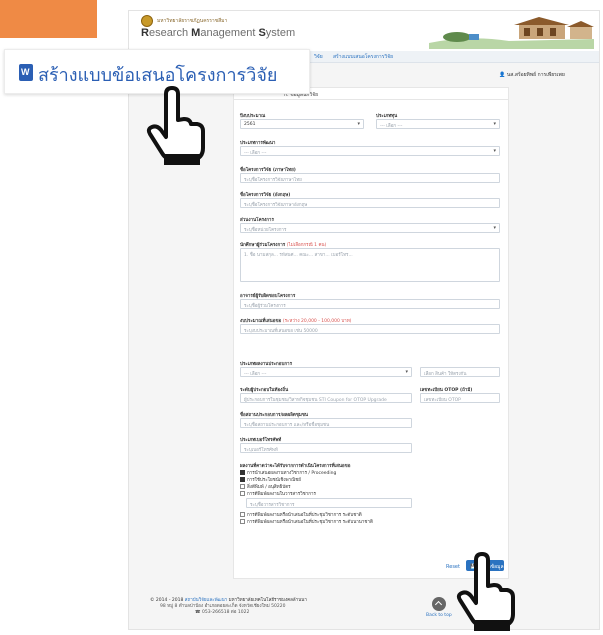 The width and height of the screenshot is (603, 635). What do you see at coordinates (192, 21) in the screenshot?
I see `university-name: มหาวิทยาลัยราชภัฏนครราชสีมา` at bounding box center [192, 21].